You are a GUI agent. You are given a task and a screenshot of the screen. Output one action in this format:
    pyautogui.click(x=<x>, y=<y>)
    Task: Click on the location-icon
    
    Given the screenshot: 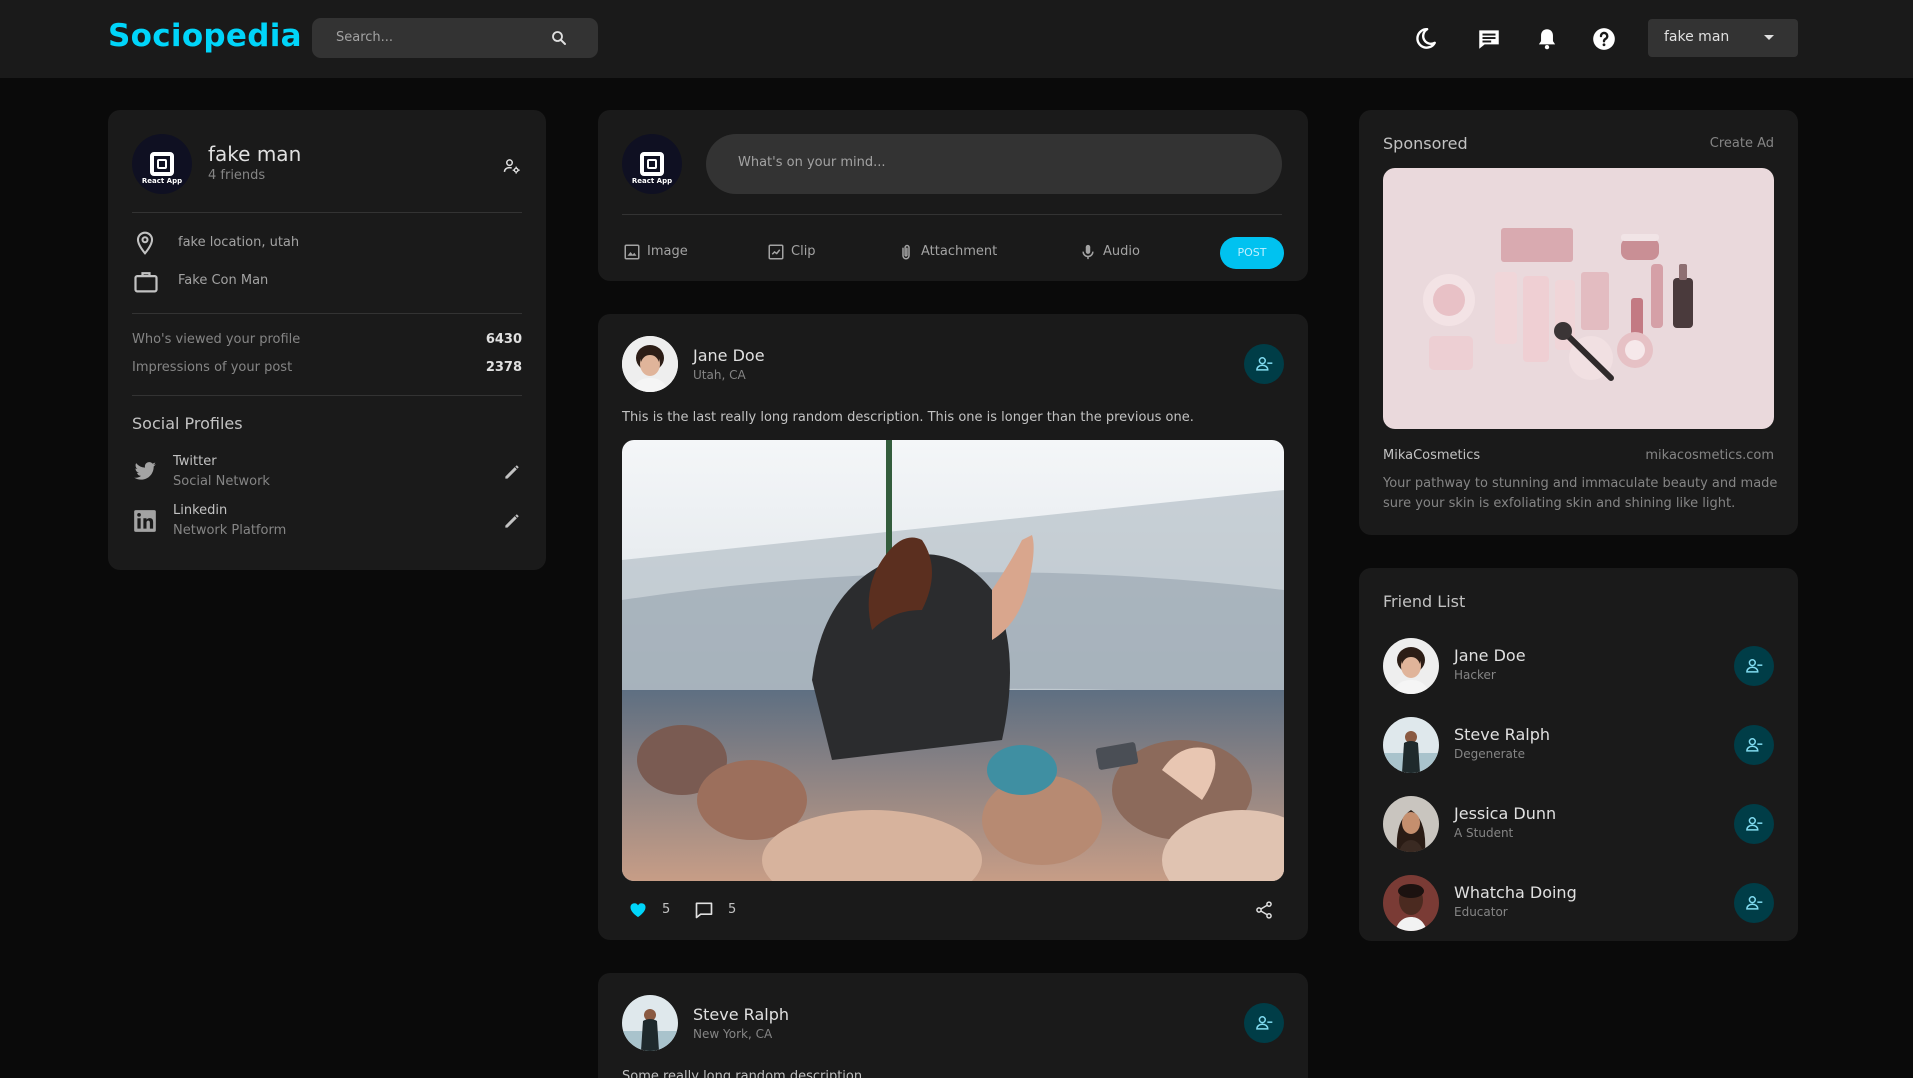 What is the action you would take?
    pyautogui.click(x=145, y=243)
    